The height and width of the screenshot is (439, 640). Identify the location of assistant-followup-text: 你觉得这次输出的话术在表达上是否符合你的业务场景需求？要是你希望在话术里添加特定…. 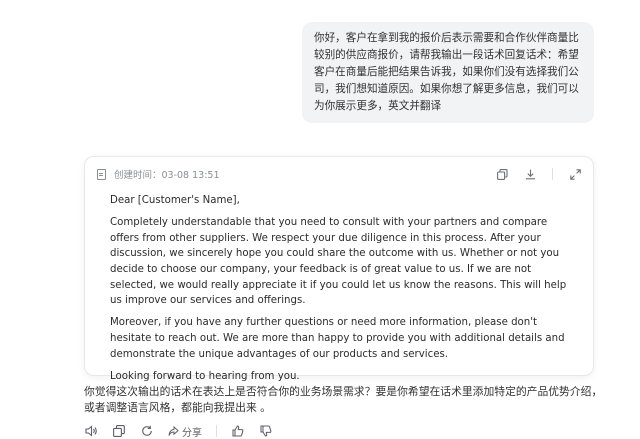
(343, 399).